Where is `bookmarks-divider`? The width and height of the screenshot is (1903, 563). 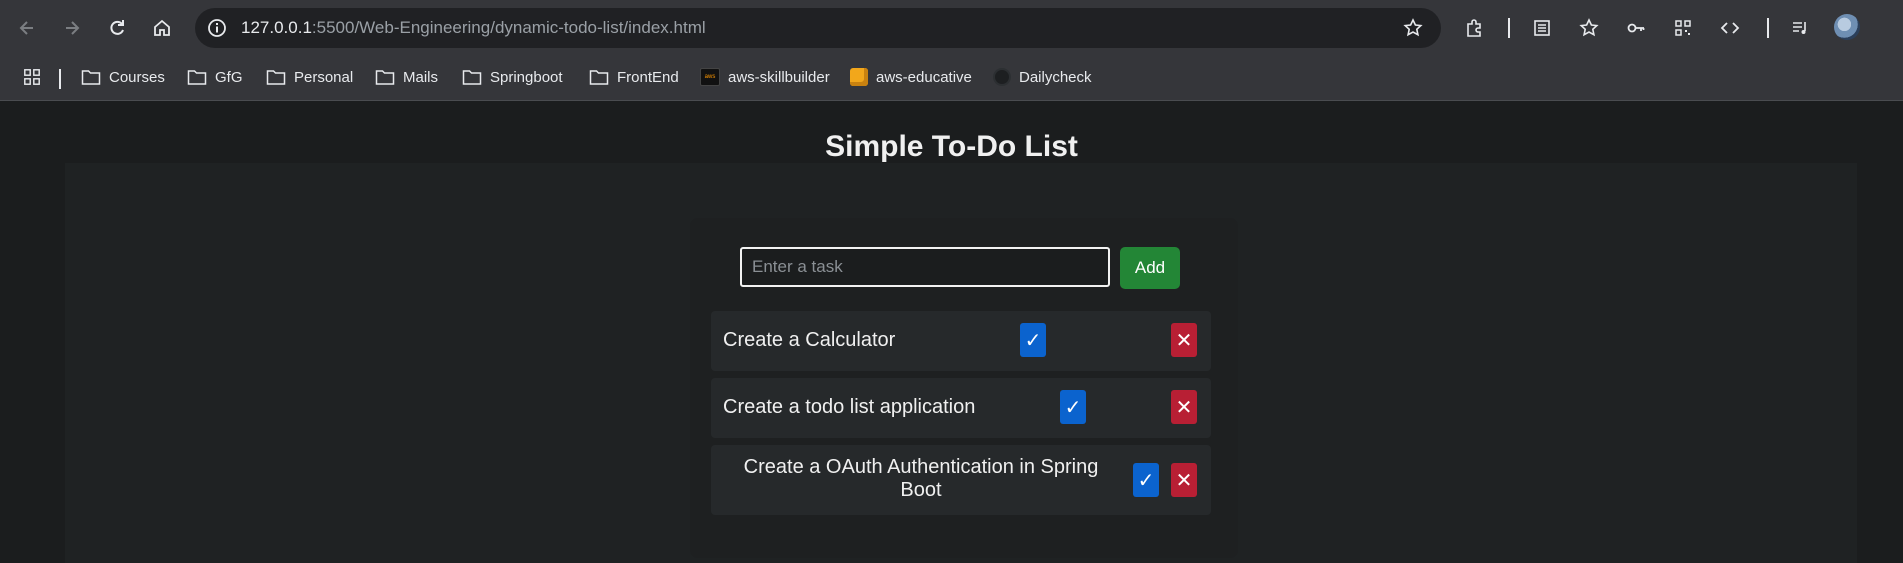 bookmarks-divider is located at coordinates (60, 79).